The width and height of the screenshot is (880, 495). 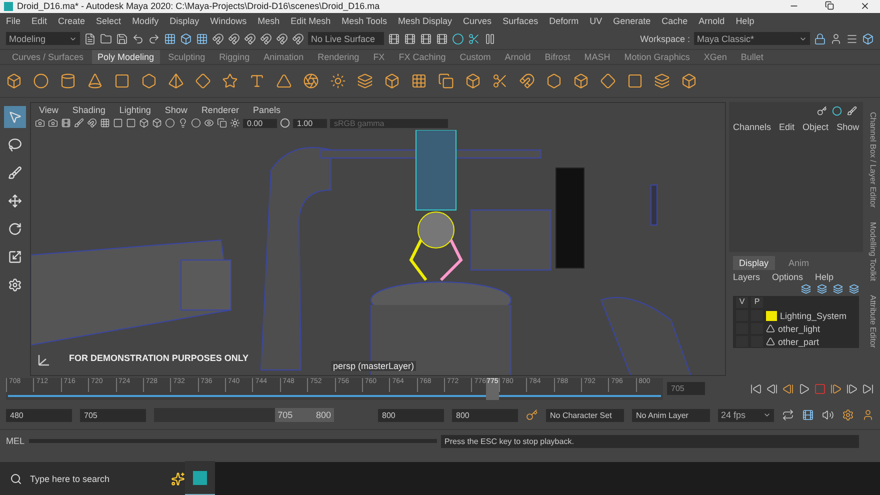 What do you see at coordinates (446, 81) in the screenshot?
I see `copy-icon` at bounding box center [446, 81].